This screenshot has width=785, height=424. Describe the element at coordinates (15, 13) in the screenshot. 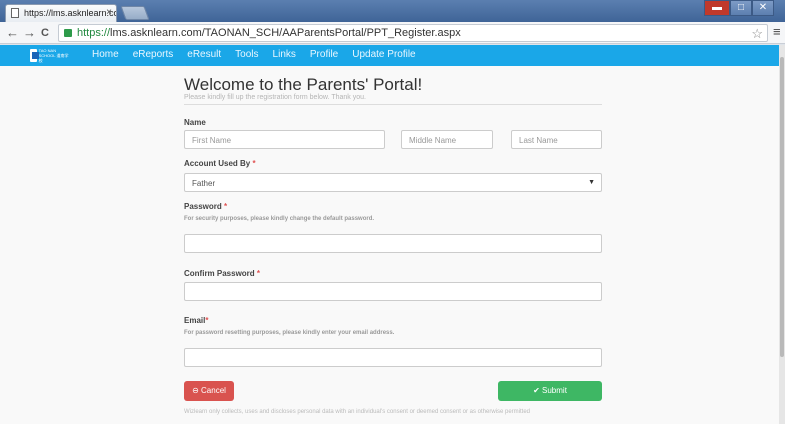

I see `page-icon` at that location.